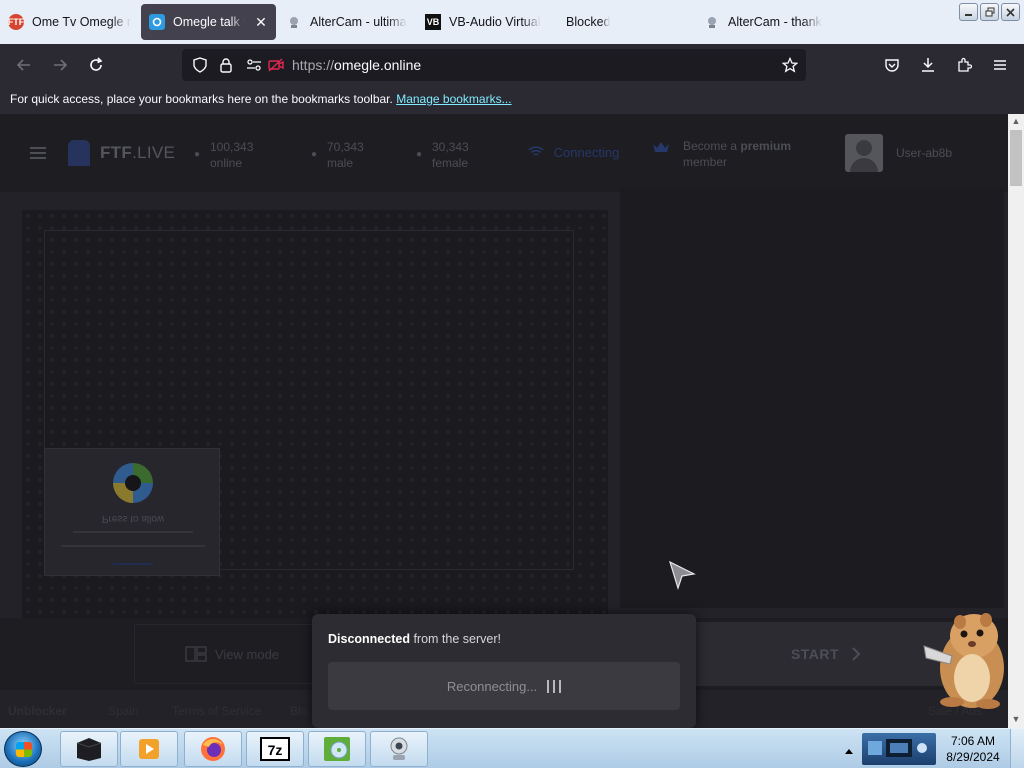  I want to click on taskbar-app-explorer, so click(89, 749).